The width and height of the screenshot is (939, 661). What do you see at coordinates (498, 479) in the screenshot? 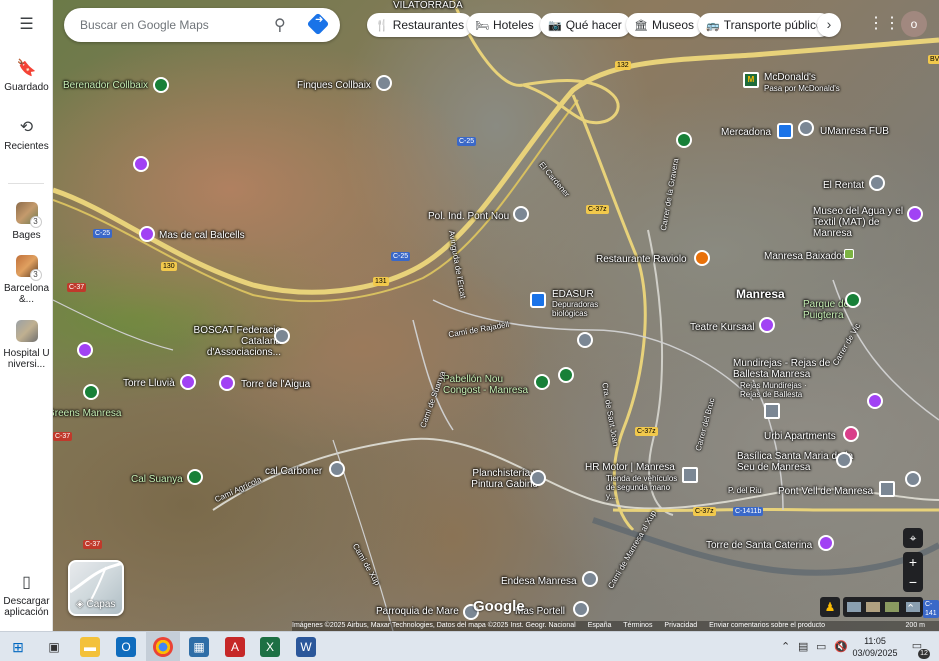
I see `label-planchisteria: Planchistería y Pintura Gabino` at bounding box center [498, 479].